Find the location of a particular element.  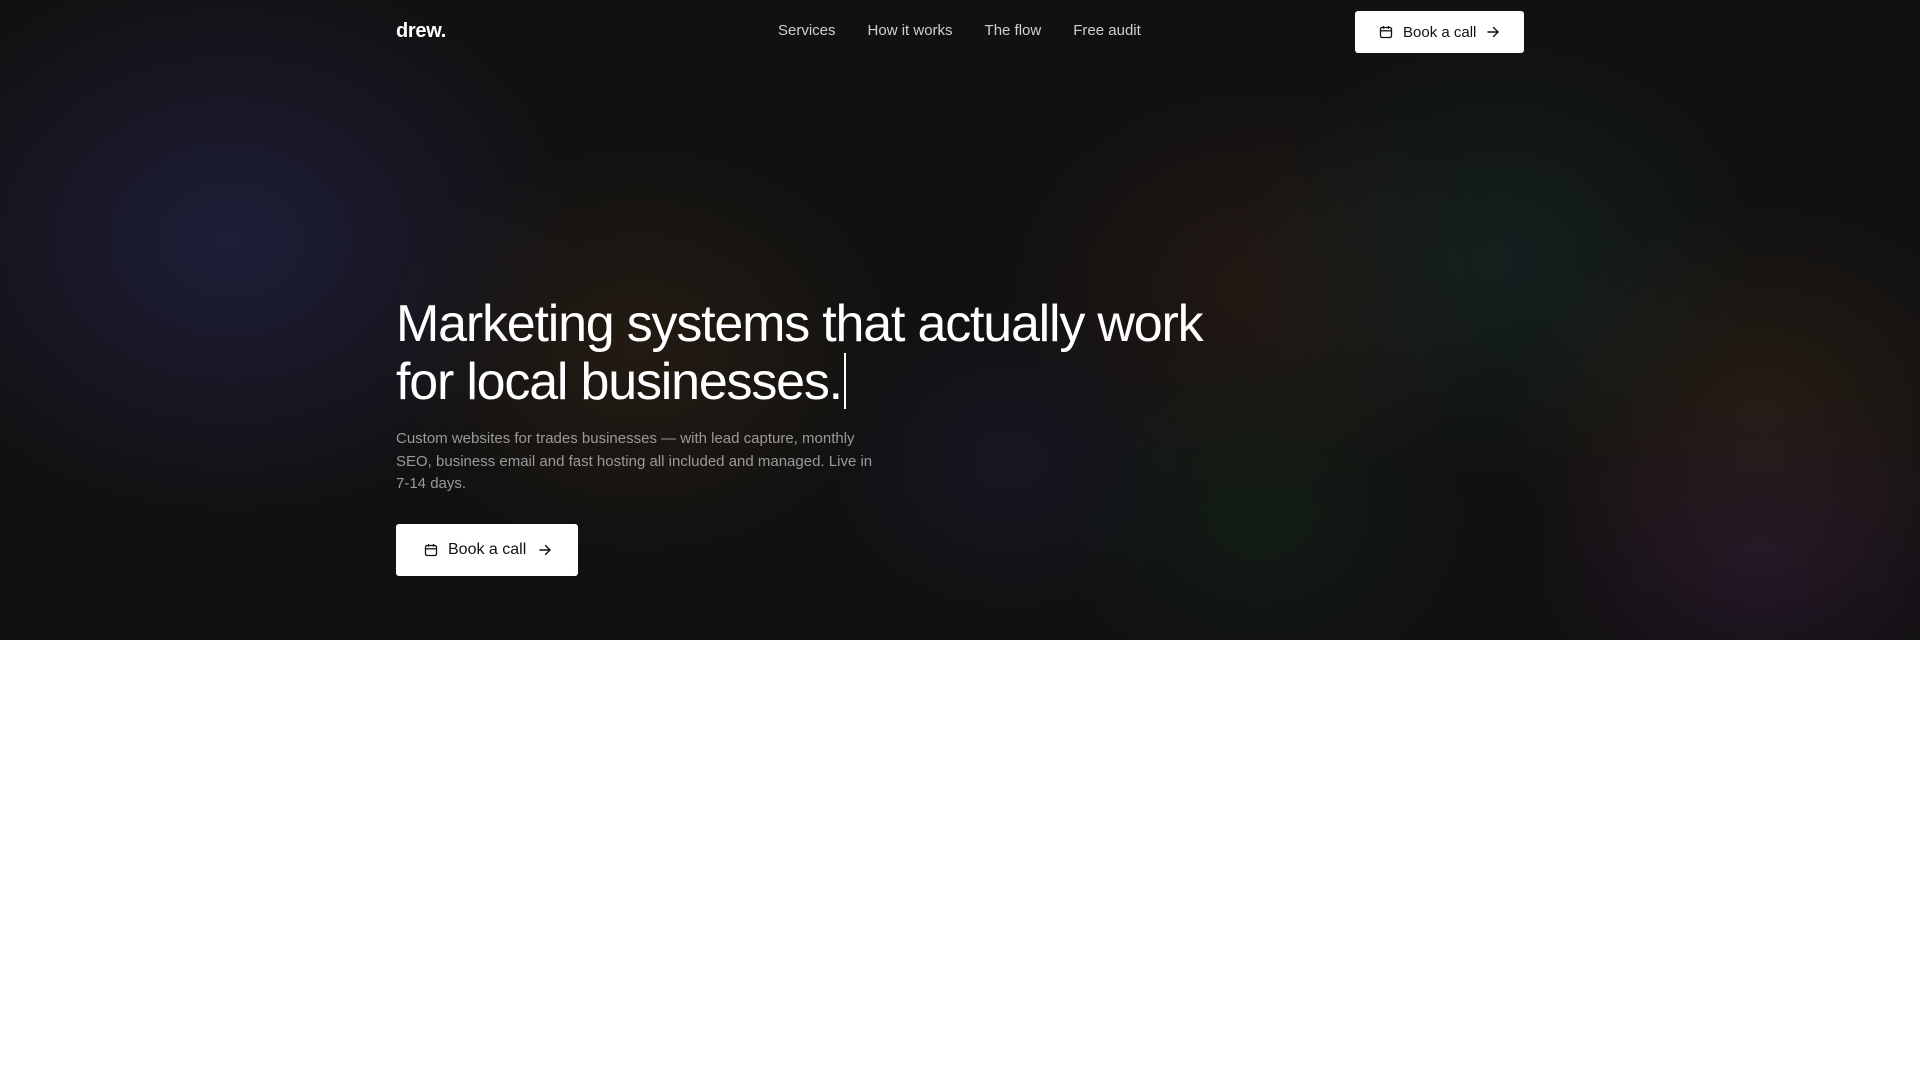

nav-link-the-flow: The flow is located at coordinates (1013, 30).